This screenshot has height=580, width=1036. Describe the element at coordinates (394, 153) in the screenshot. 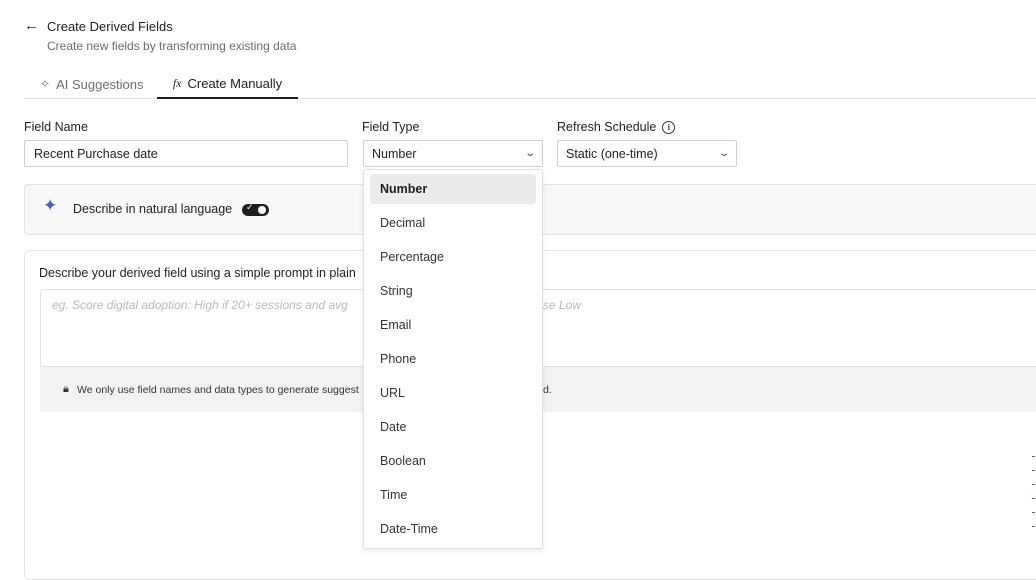

I see `field-type-value: Number` at that location.